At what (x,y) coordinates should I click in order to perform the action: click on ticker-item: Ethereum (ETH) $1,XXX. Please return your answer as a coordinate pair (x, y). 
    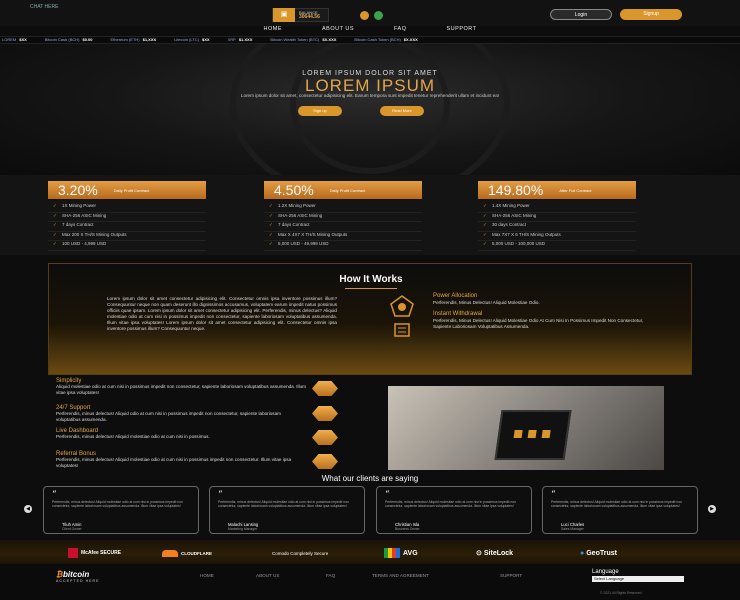
    Looking at the image, I should click on (133, 39).